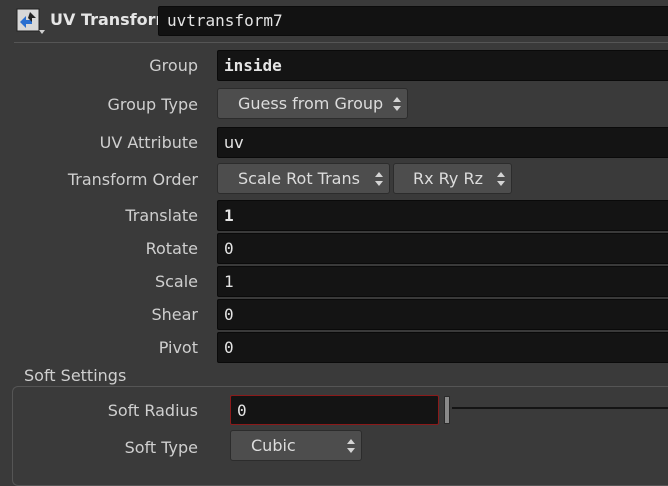  I want to click on translate-field: 1, so click(442, 215).